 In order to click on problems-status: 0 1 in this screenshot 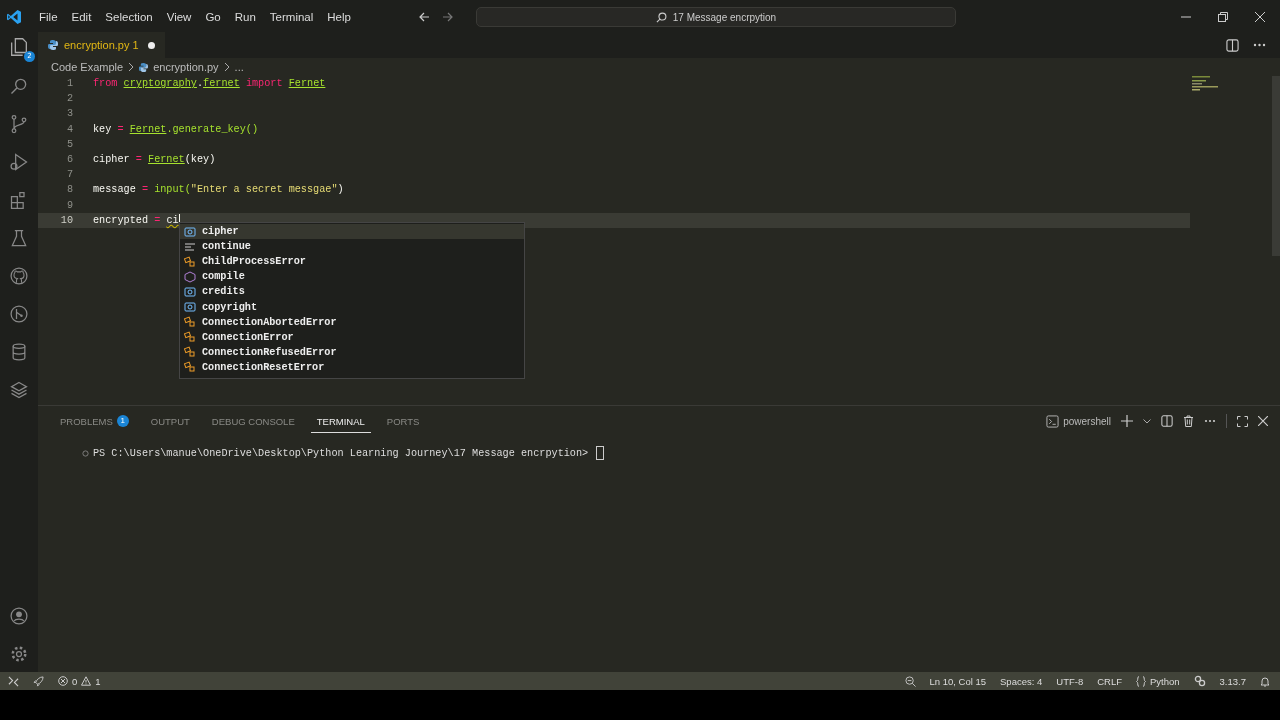, I will do `click(79, 681)`.